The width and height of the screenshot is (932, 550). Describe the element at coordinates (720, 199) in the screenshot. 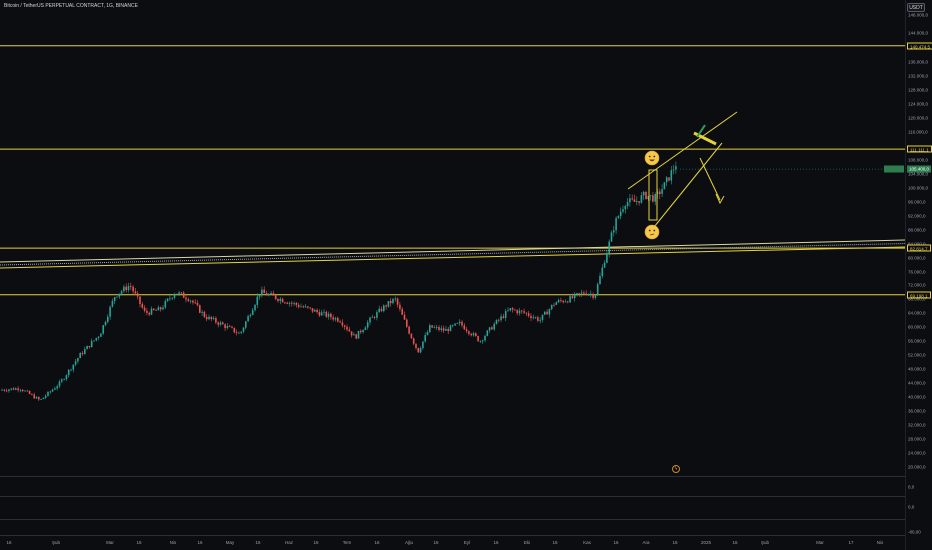

I see `down-arrow-head` at that location.